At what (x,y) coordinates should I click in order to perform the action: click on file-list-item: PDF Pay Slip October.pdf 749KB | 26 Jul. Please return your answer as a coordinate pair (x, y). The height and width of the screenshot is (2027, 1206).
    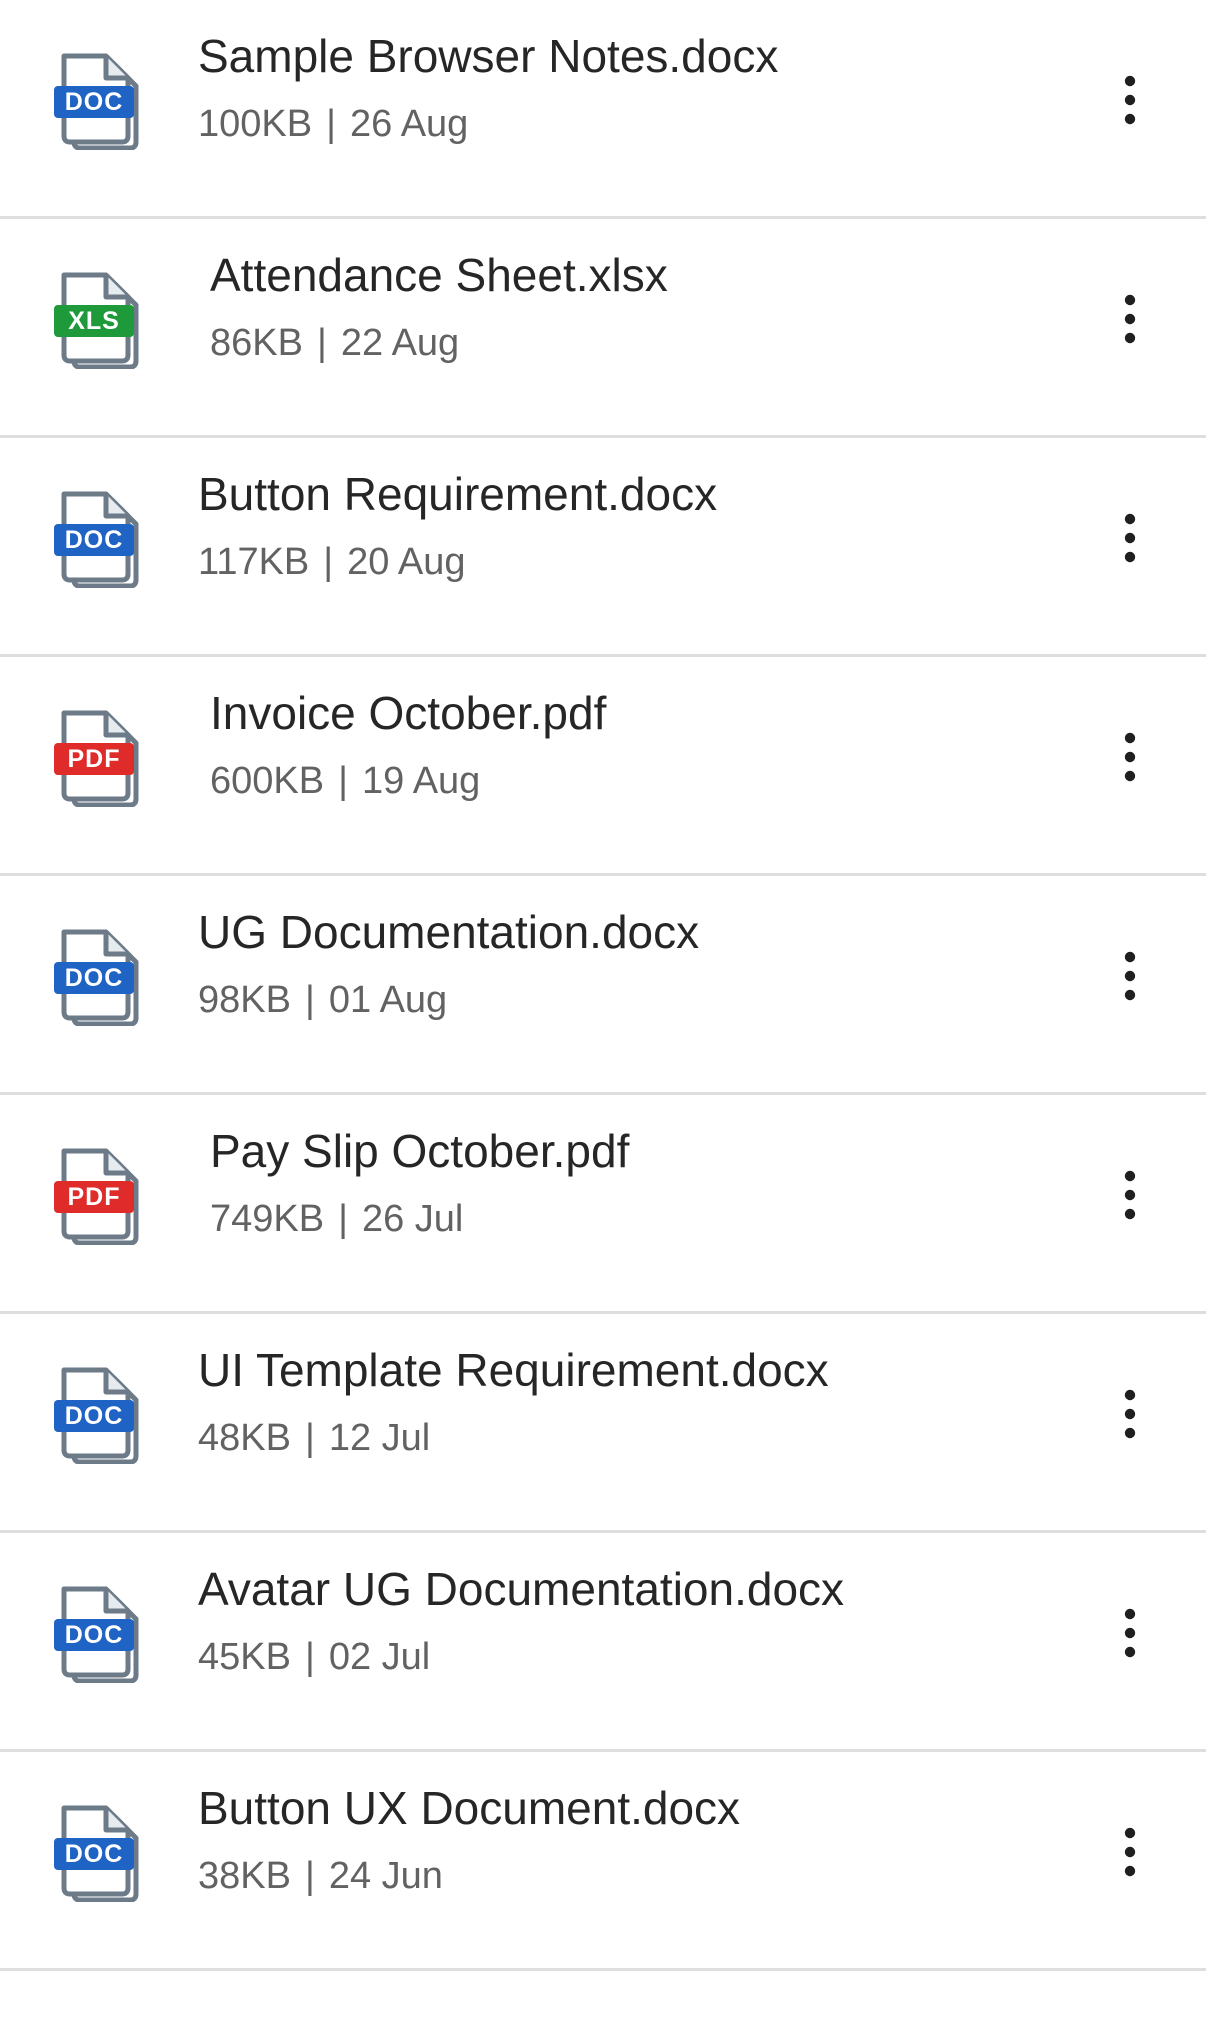
    Looking at the image, I should click on (603, 1204).